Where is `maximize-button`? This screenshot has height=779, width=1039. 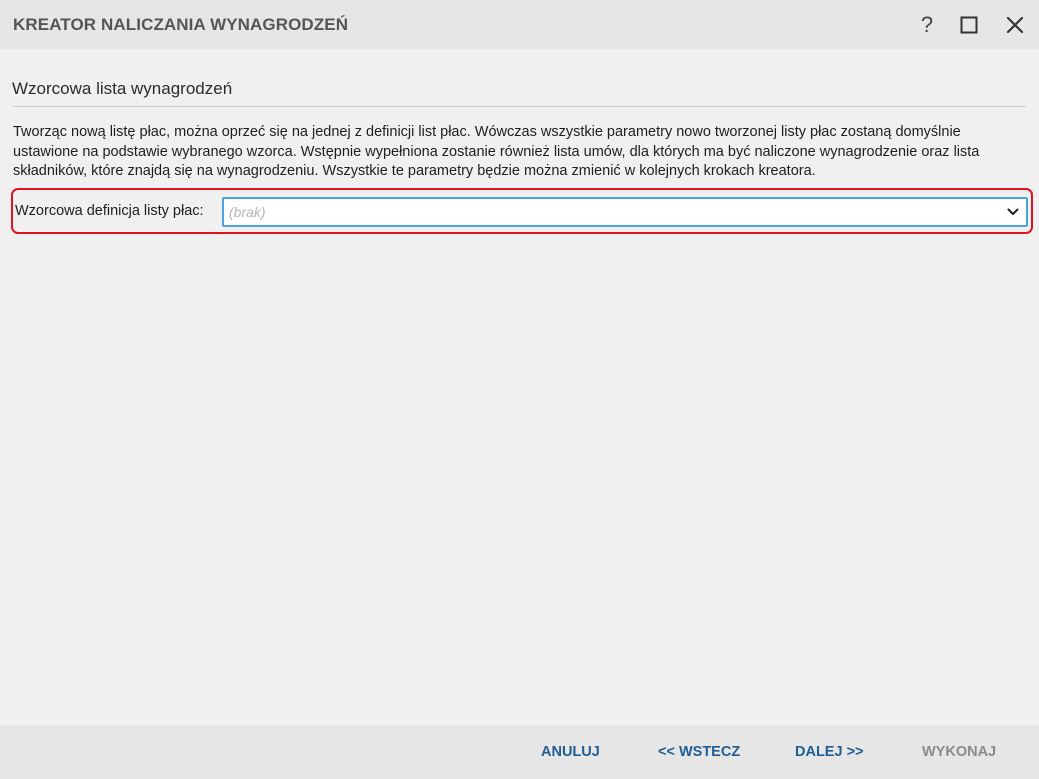
maximize-button is located at coordinates (969, 25).